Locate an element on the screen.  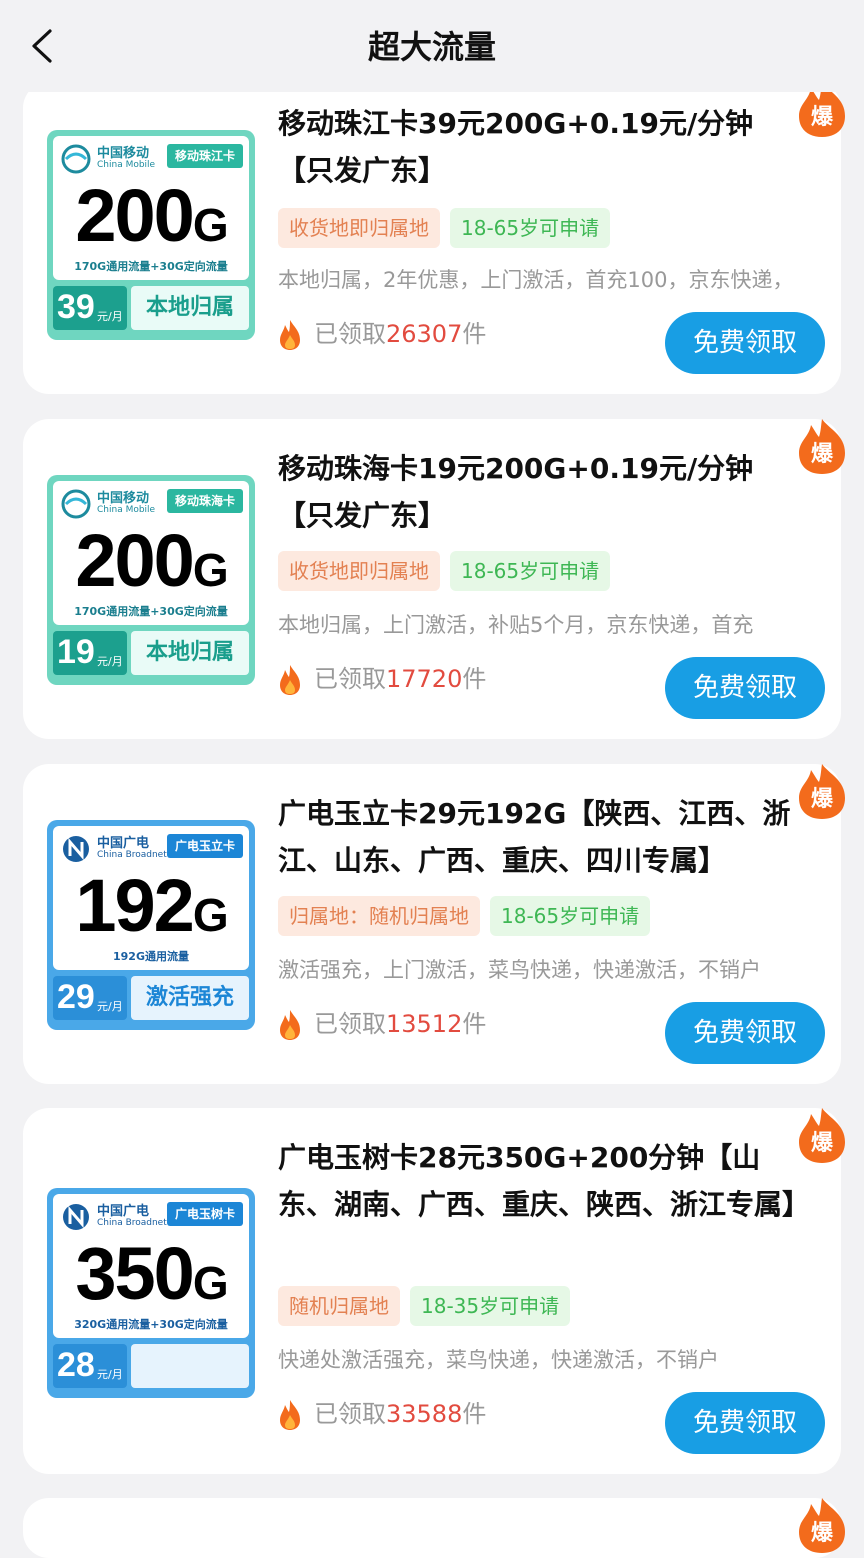
tag-group: 归属地：随机归属地 18-65岁可申请 is located at coordinates (469, 916).